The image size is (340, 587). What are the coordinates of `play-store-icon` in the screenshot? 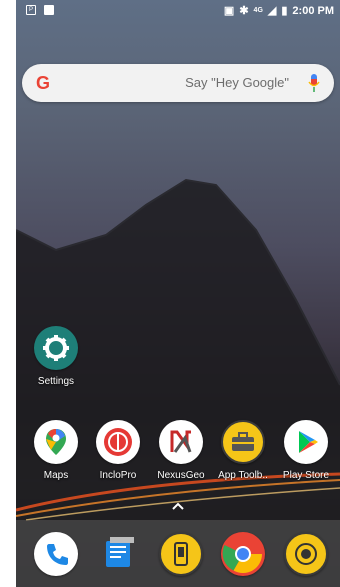 It's located at (306, 442).